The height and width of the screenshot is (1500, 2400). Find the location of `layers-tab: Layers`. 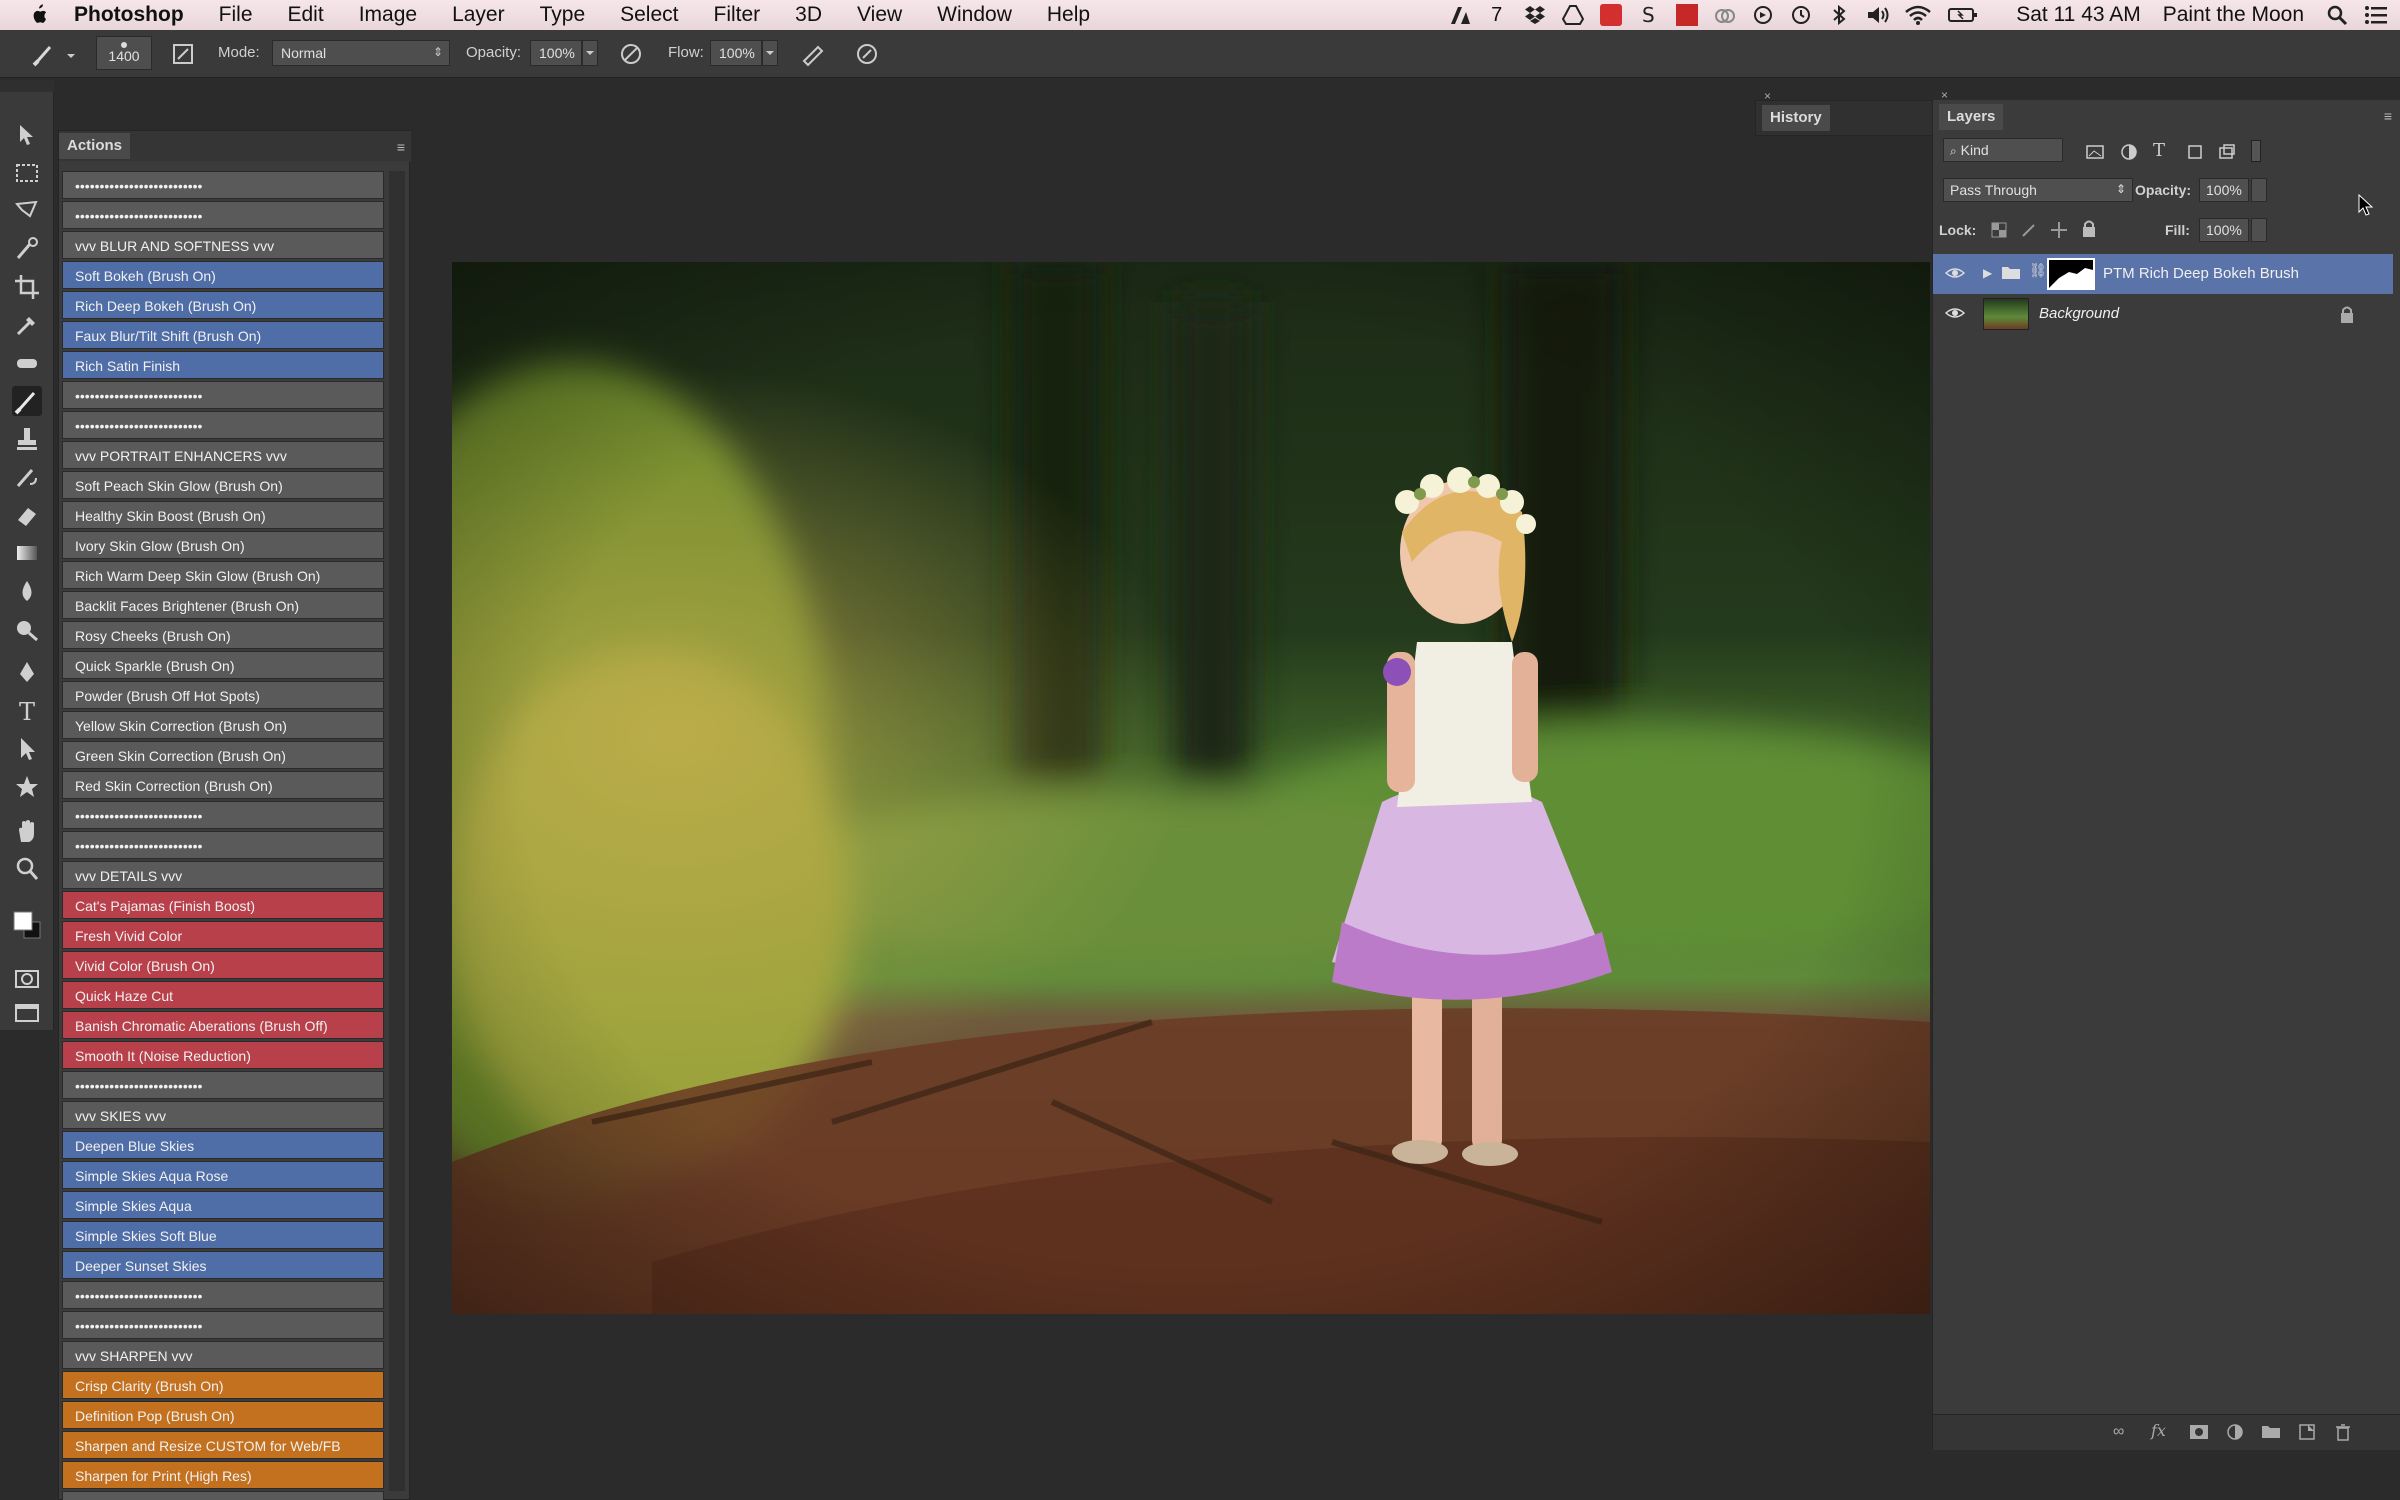

layers-tab: Layers is located at coordinates (1971, 117).